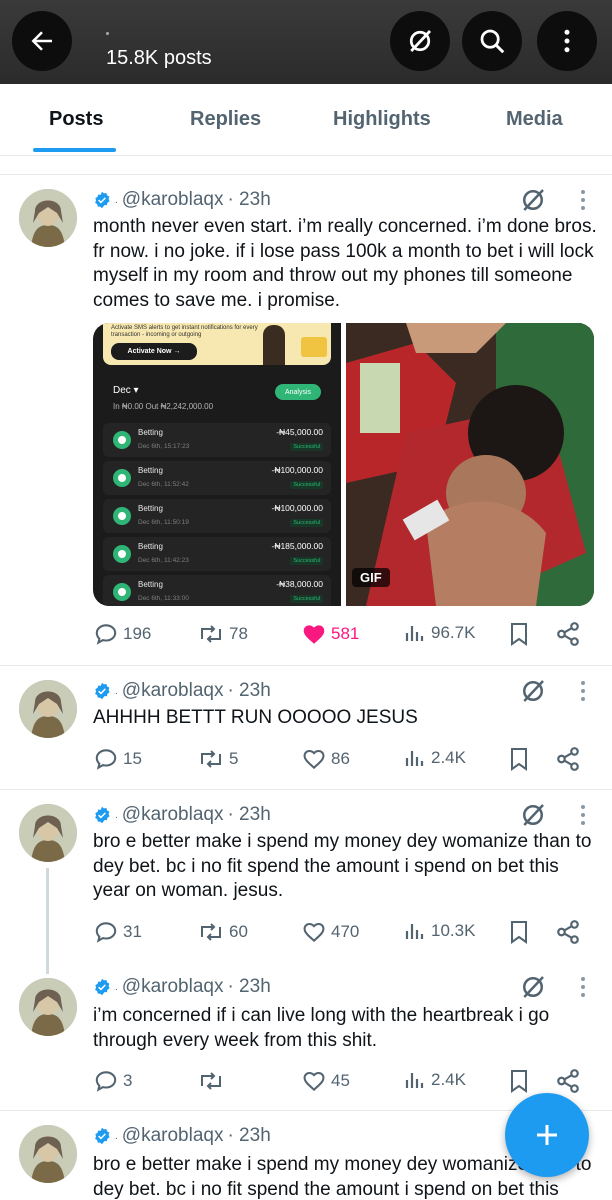  What do you see at coordinates (255, 717) in the screenshot?
I see `post-text: AHHHH BETTT RUN OOOOO JESUS` at bounding box center [255, 717].